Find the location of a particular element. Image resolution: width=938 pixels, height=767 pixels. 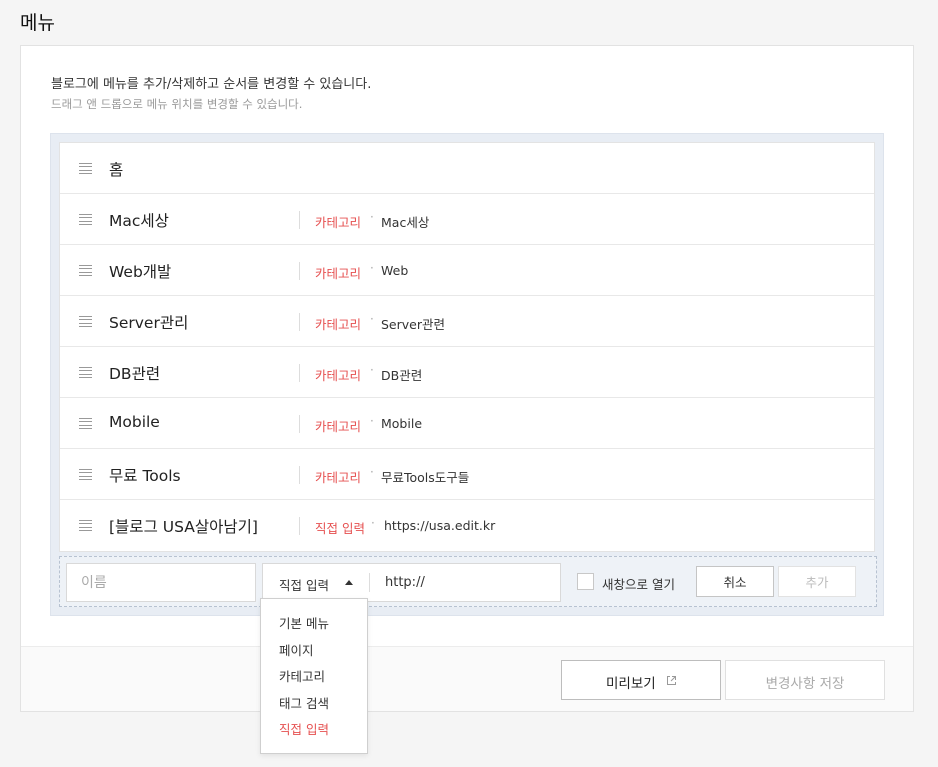

menu-name-input is located at coordinates (161, 582).